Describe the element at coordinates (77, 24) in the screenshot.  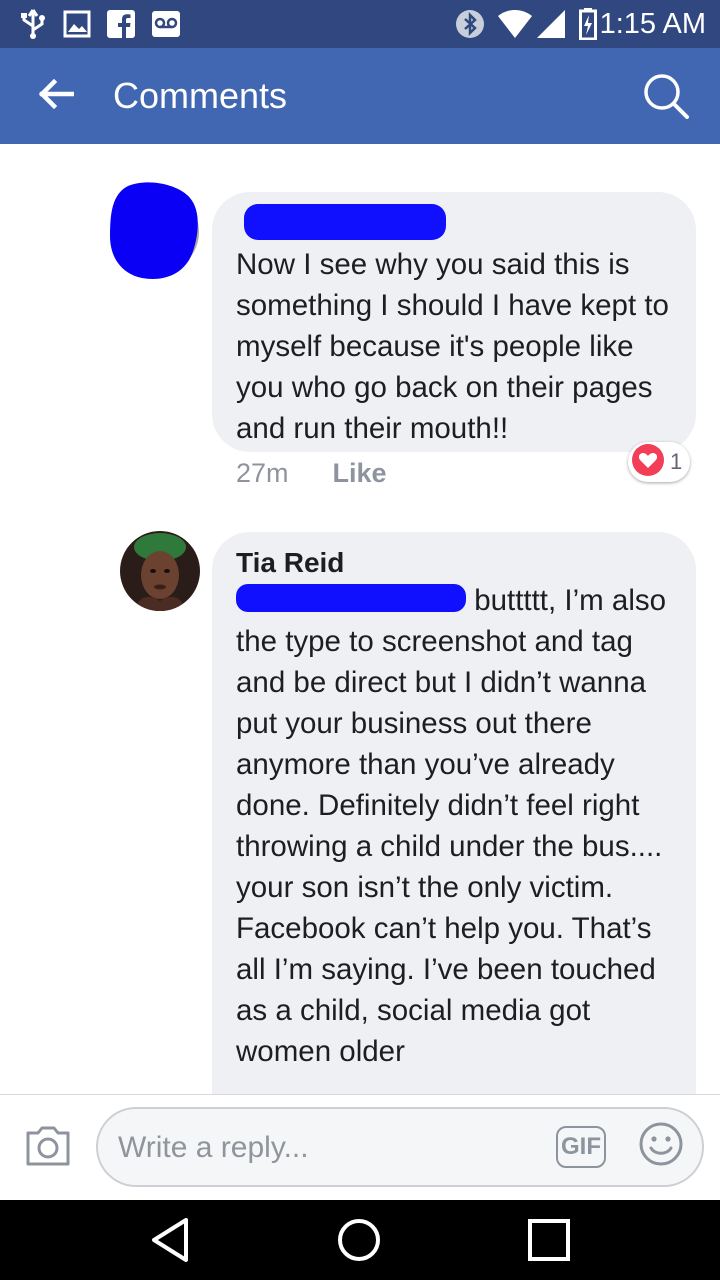
I see `image-icon` at that location.